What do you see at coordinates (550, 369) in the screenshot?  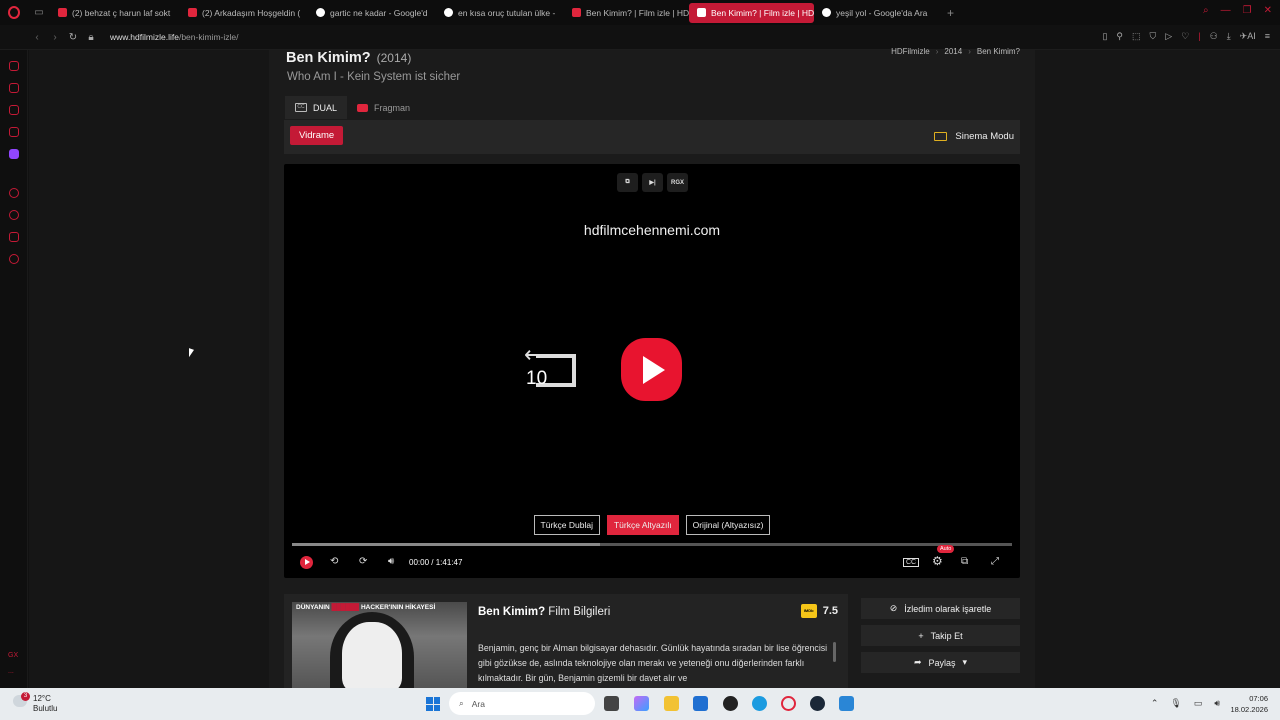 I see `rewind-10-button: ⟵ 10` at bounding box center [550, 369].